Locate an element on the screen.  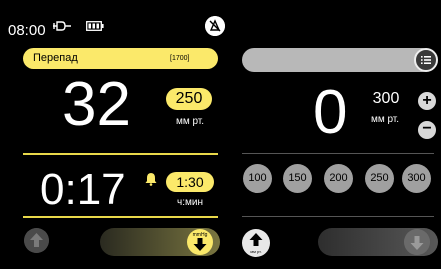
clock: 08:00 is located at coordinates (27, 30).